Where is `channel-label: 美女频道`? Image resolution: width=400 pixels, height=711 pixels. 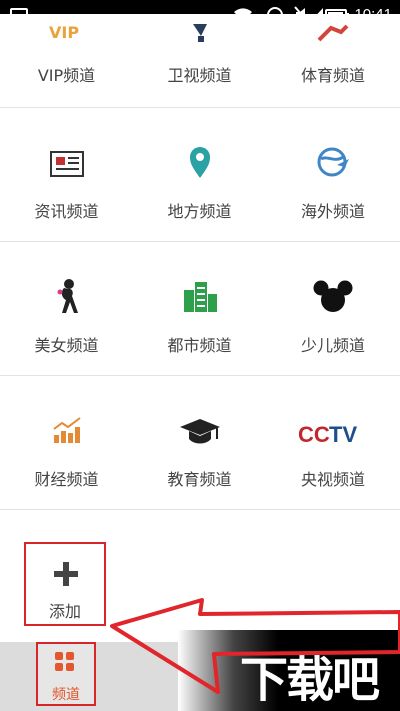 channel-label: 美女频道 is located at coordinates (66, 345).